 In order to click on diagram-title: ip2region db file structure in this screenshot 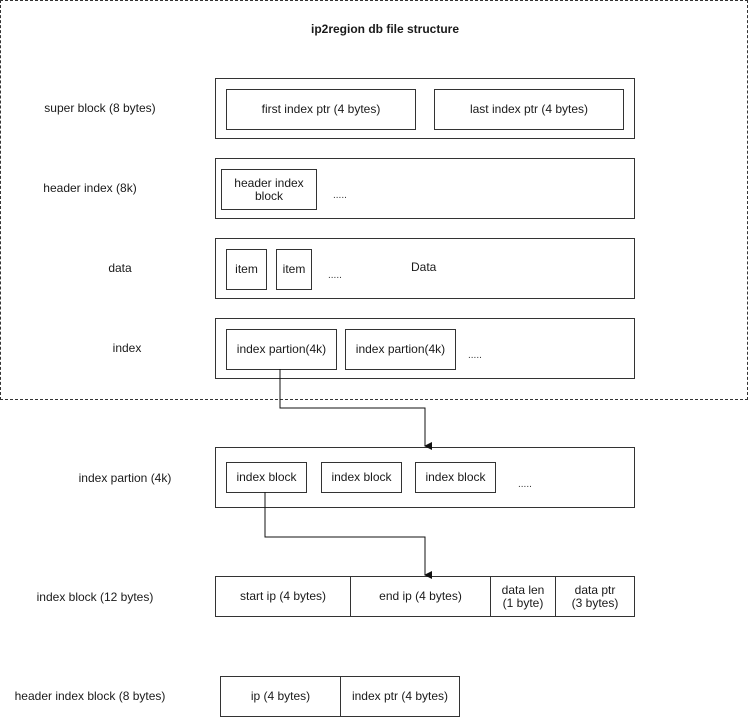, I will do `click(385, 29)`.